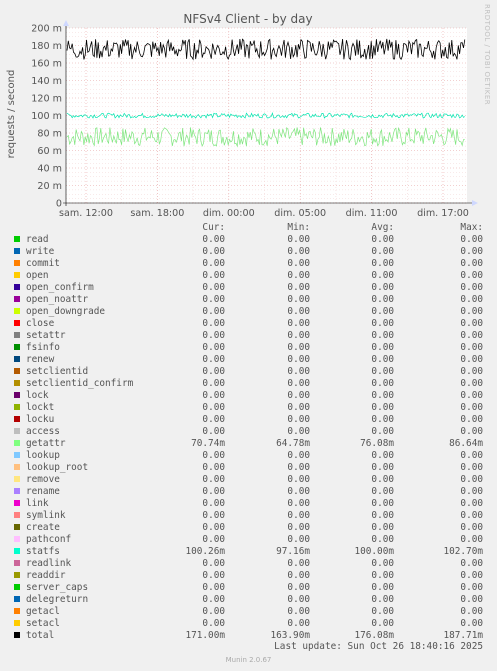 Image resolution: width=497 pixels, height=671 pixels. I want to click on legend-header-cur: Cur:, so click(213, 227).